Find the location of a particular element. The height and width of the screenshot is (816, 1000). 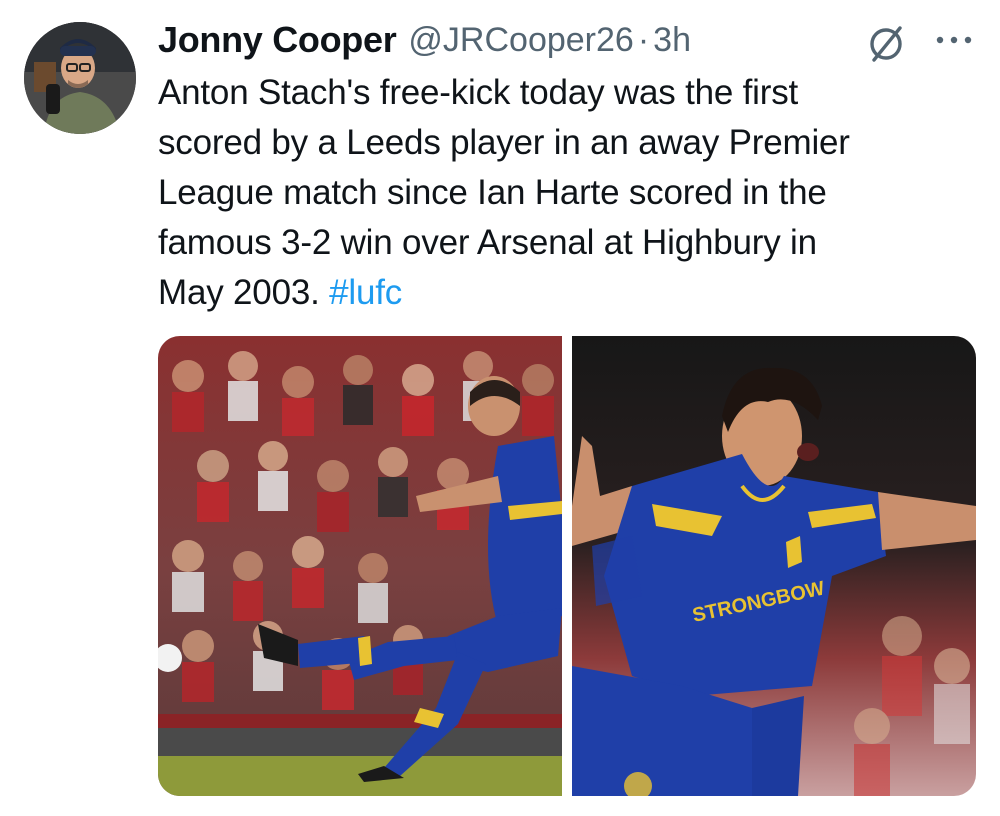

hashtag-link: #lufc is located at coordinates (365, 292).